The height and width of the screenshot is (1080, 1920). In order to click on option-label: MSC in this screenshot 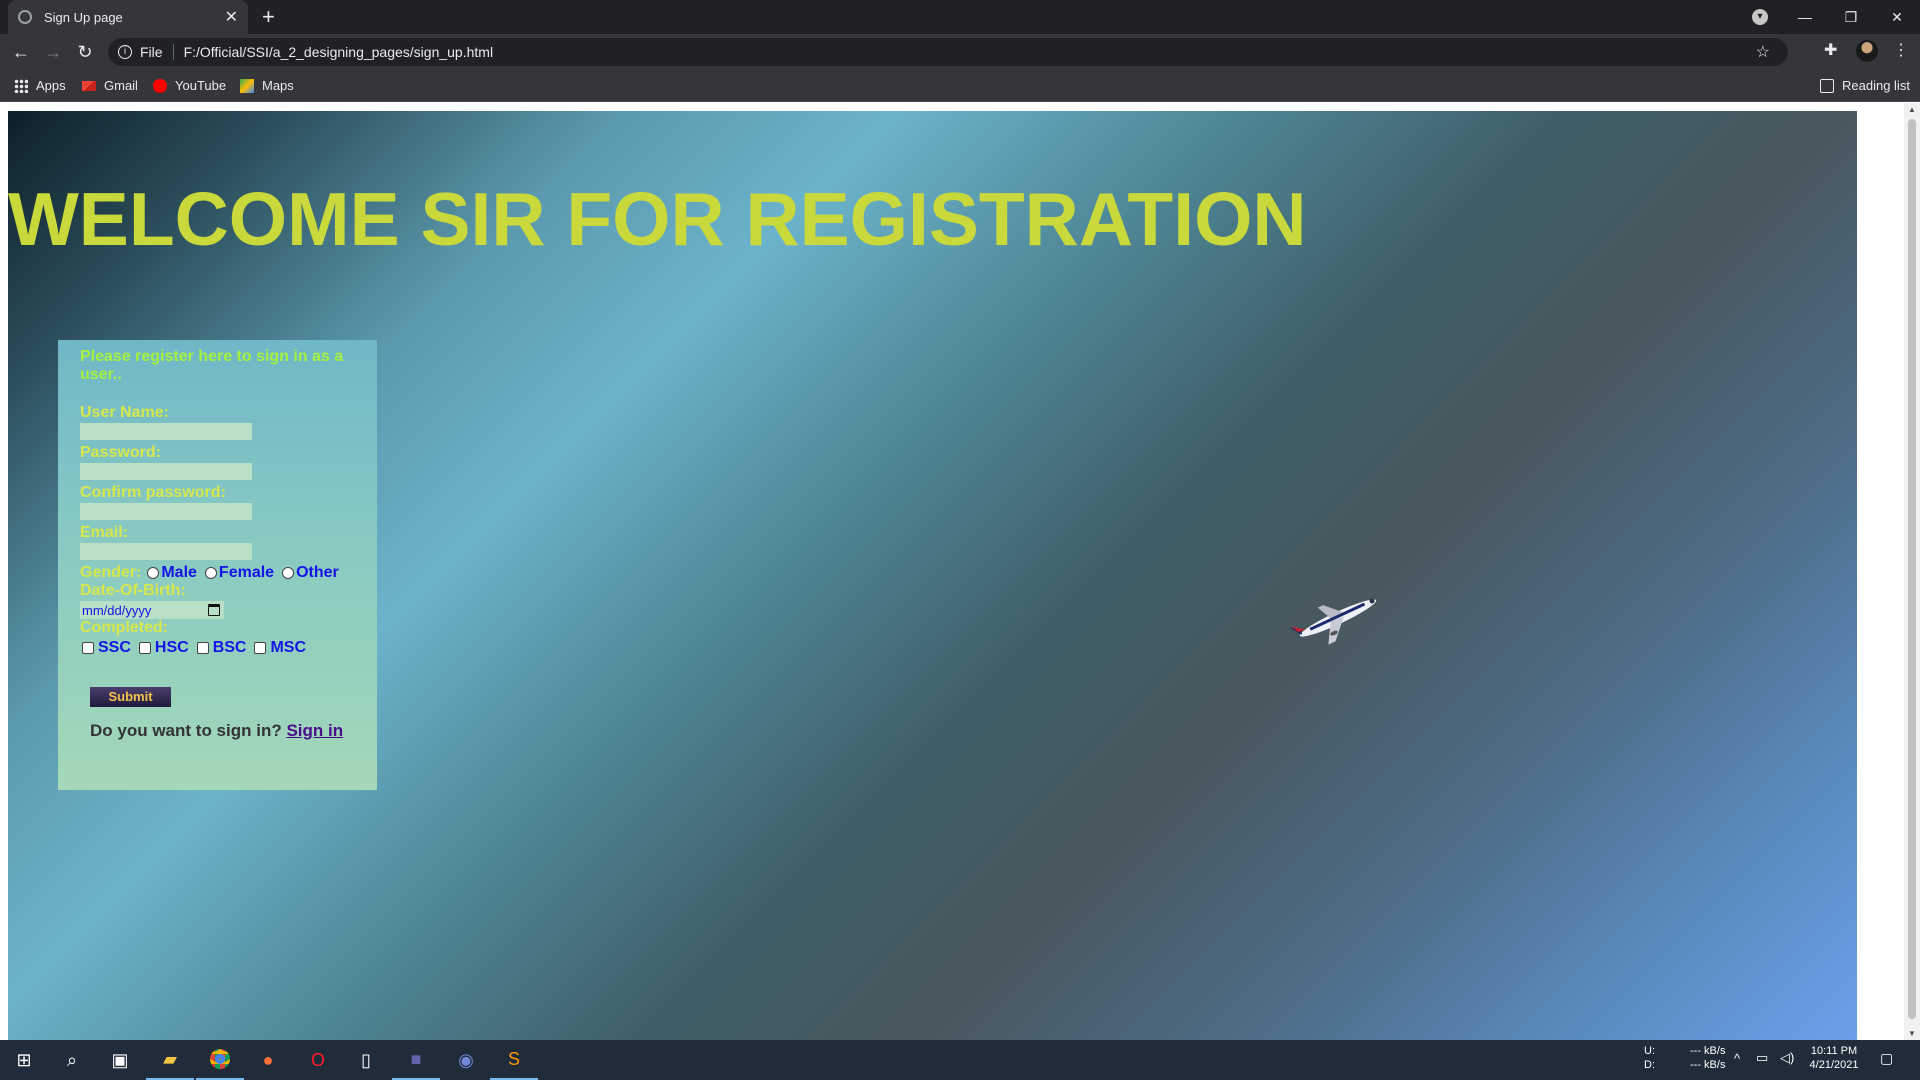, I will do `click(288, 647)`.